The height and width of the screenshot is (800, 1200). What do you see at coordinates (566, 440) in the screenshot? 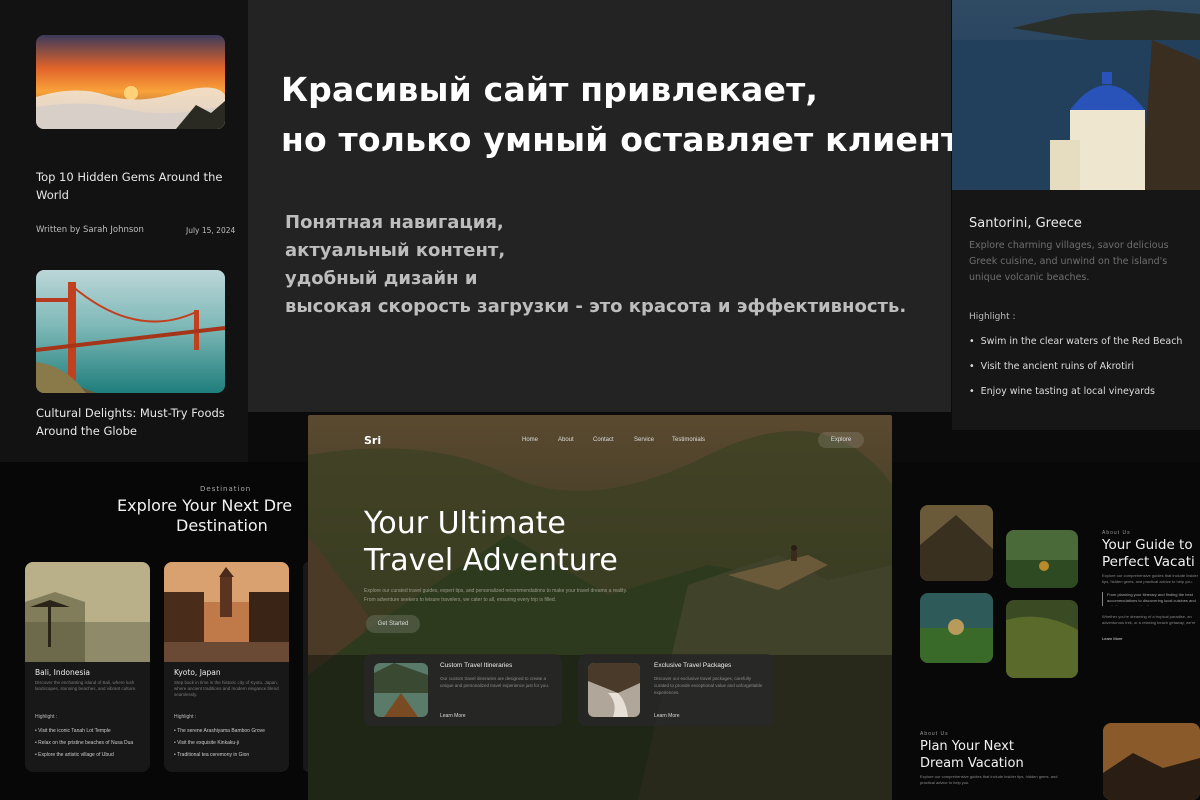
I see `nav-about: About` at bounding box center [566, 440].